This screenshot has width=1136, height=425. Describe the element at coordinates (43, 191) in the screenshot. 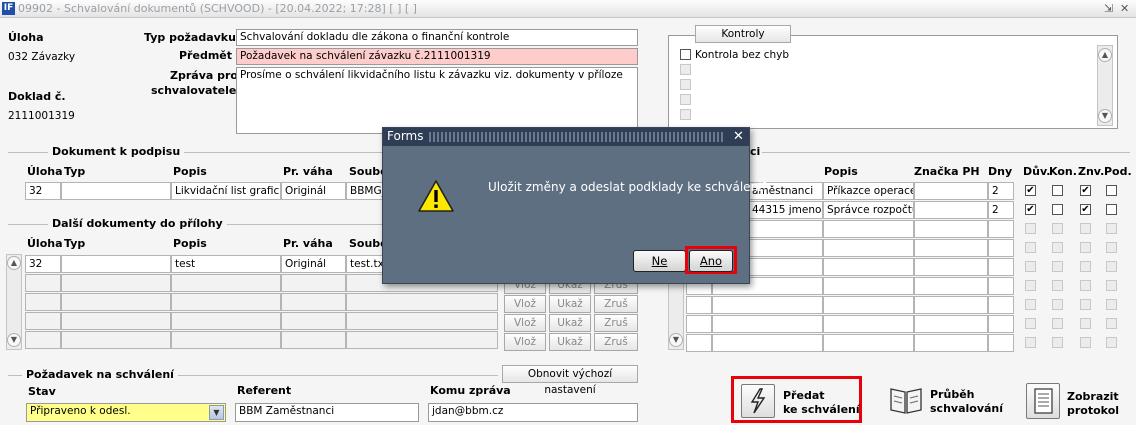

I see `doc-cell-uloha: 32` at that location.